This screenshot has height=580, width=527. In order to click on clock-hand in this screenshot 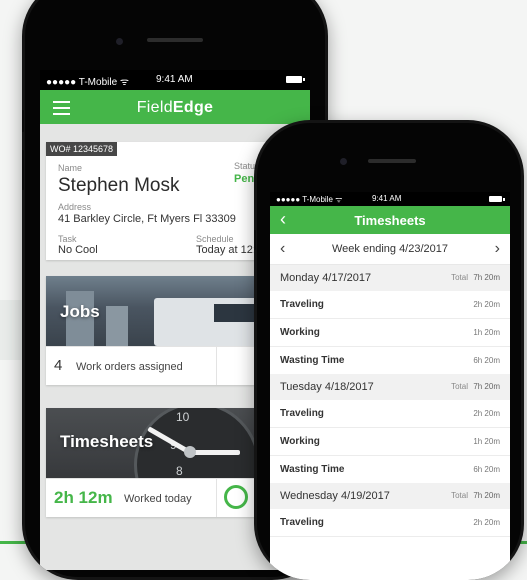, I will do `click(215, 452)`.